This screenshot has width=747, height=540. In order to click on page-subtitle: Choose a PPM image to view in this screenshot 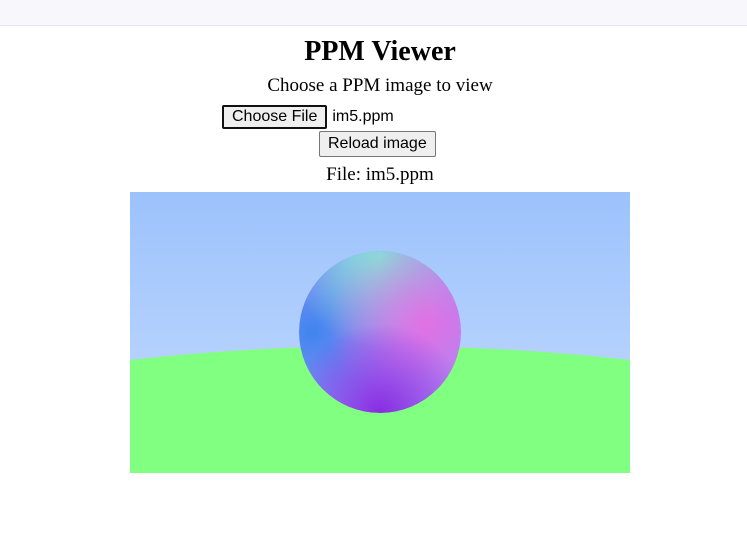, I will do `click(380, 85)`.